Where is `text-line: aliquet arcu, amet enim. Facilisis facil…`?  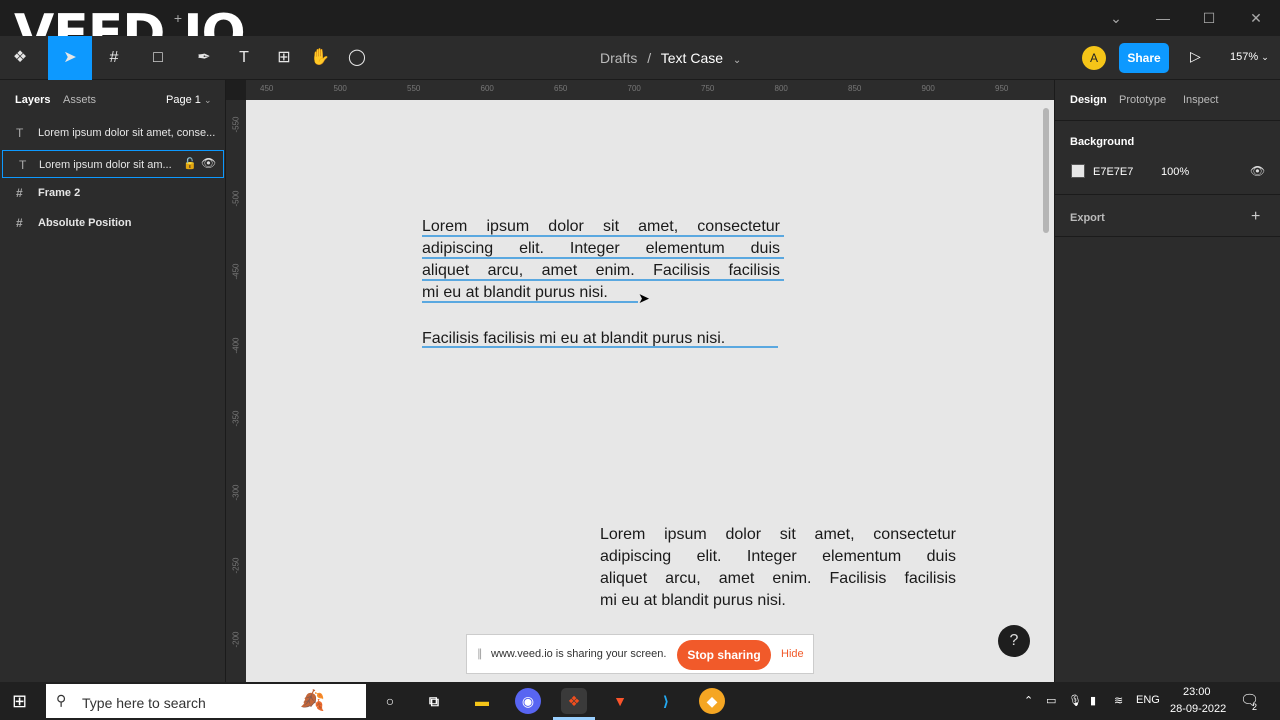 text-line: aliquet arcu, amet enim. Facilisis facil… is located at coordinates (778, 578).